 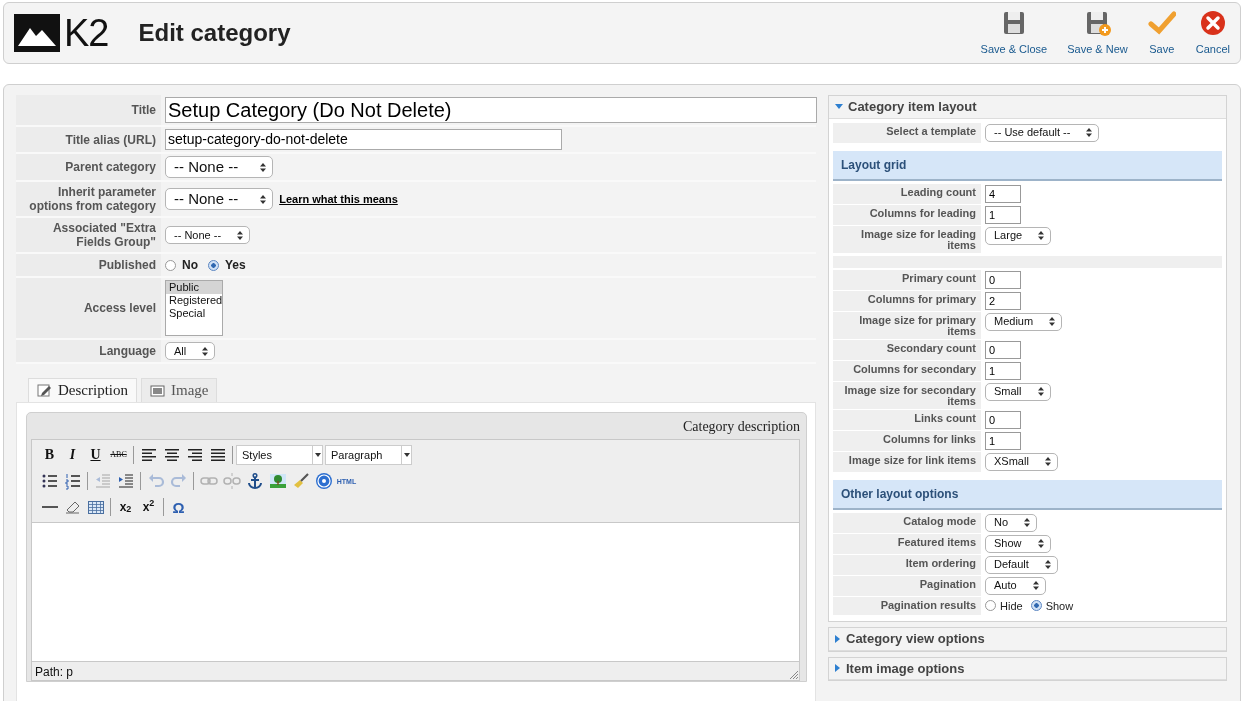 What do you see at coordinates (1212, 22) in the screenshot?
I see `close-icon` at bounding box center [1212, 22].